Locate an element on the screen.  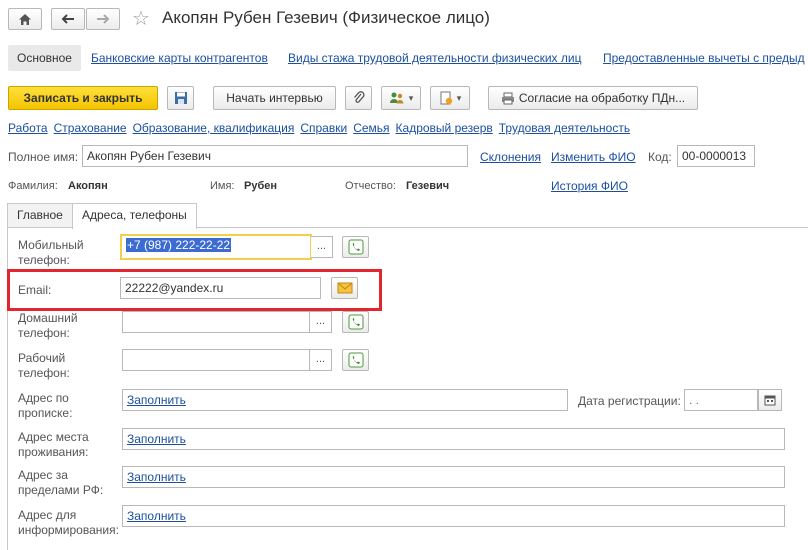
nav-item-main: Основное is located at coordinates (44, 58).